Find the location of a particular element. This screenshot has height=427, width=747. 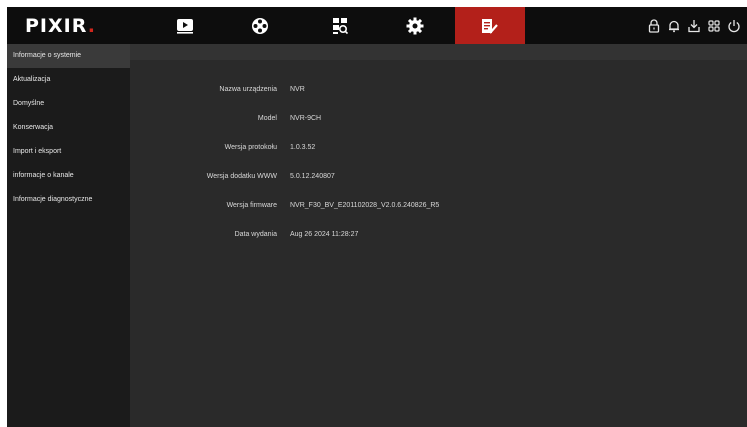

sidebar-item-diagnostics: Informacje diagnostyczne is located at coordinates (68, 200).